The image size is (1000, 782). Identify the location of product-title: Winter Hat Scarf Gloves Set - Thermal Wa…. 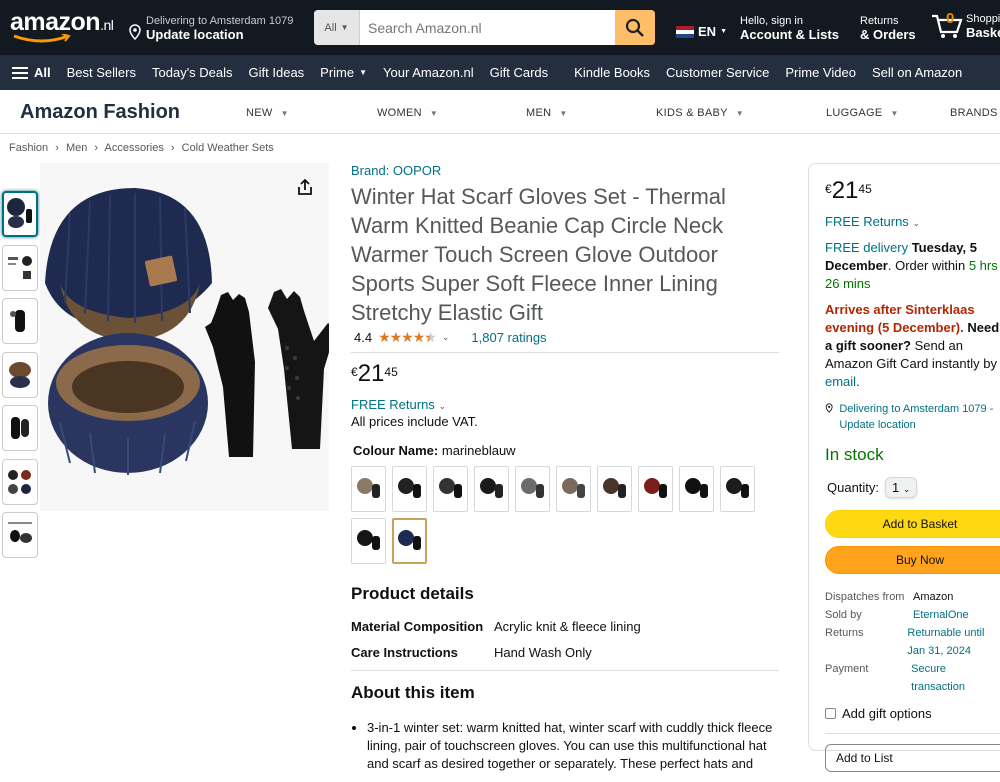
(538, 254).